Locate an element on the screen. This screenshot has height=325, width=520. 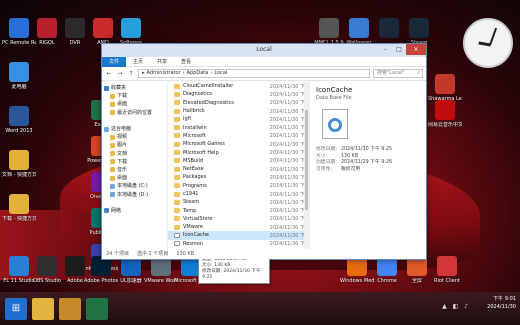
file-row: IconCache 2024/11/30 下午 is located at coordinates (238, 235).